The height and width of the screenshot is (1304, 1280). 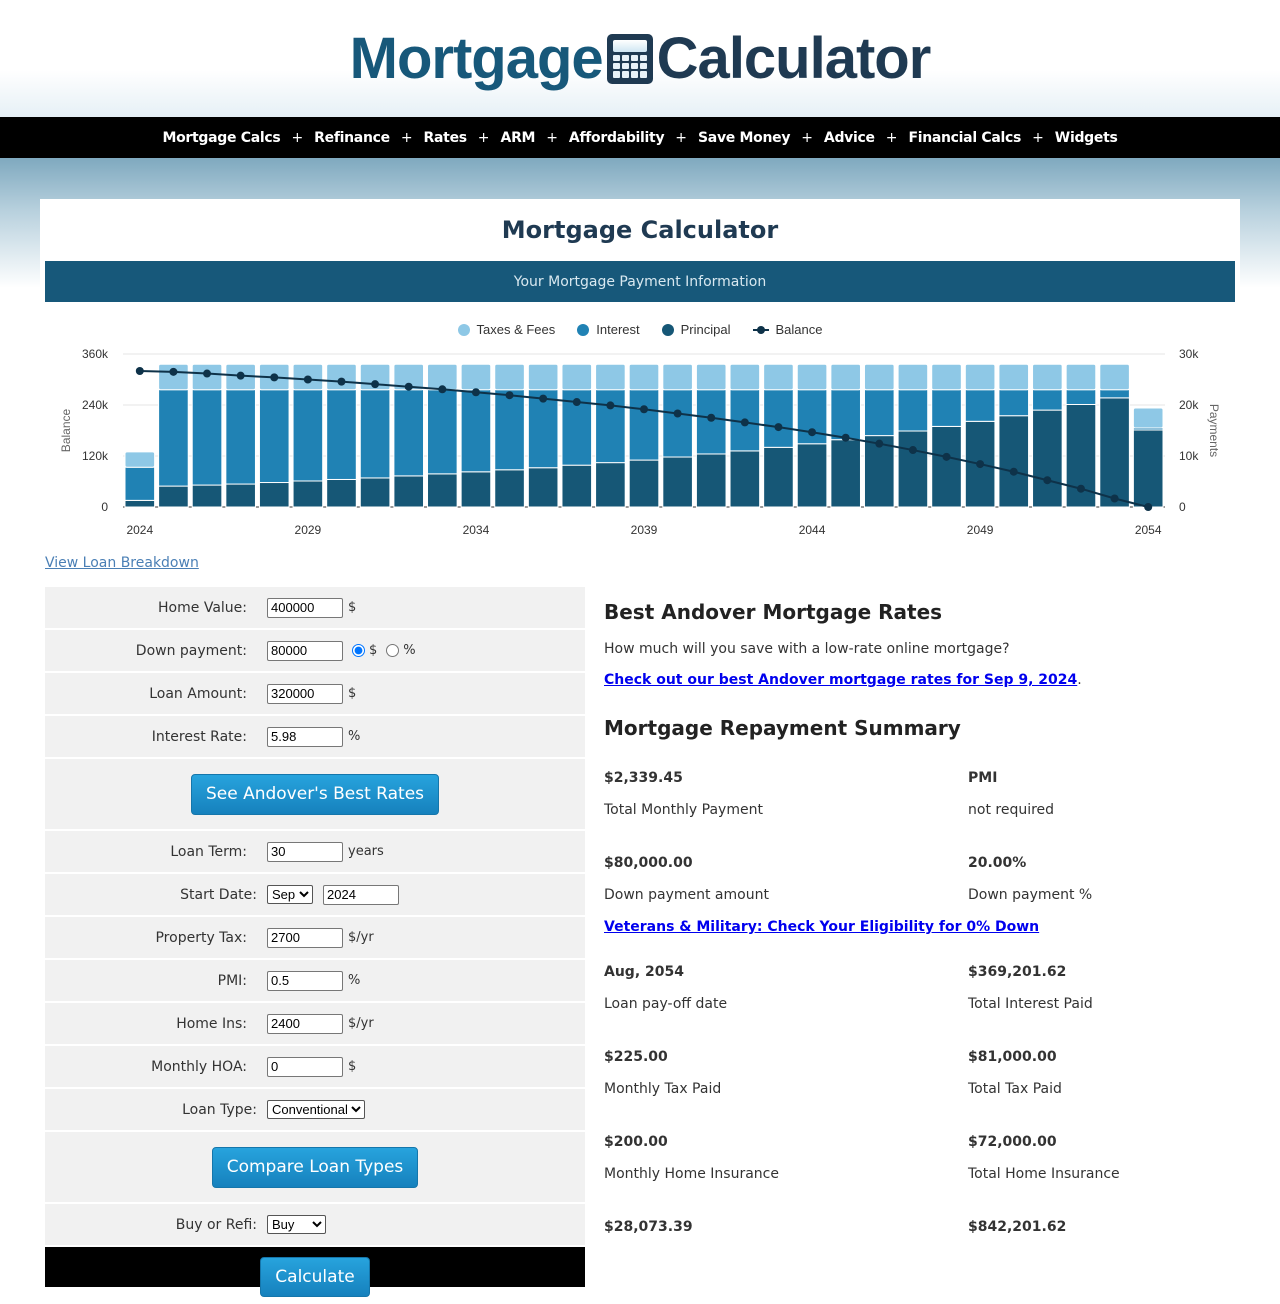 I want to click on interest-rate-input, so click(x=305, y=736).